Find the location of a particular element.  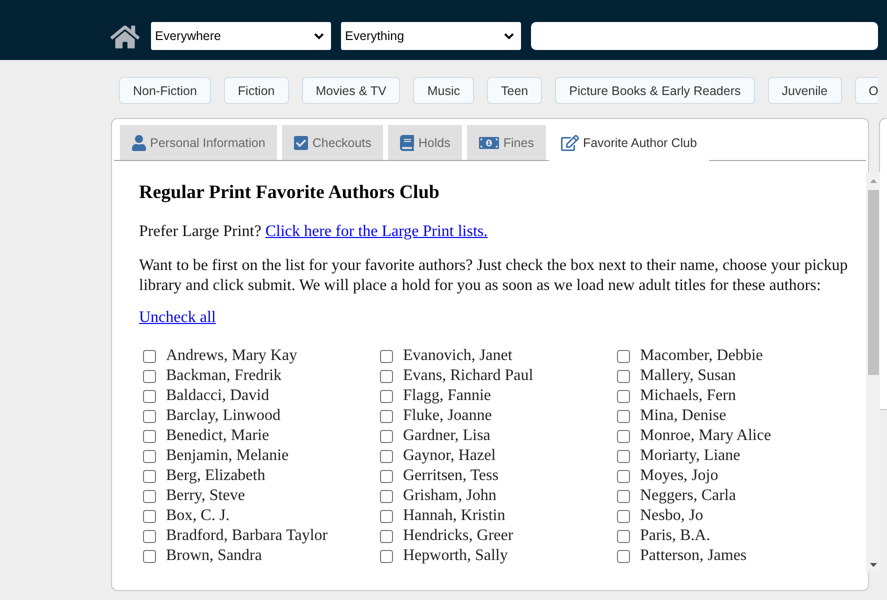

author-name: Baldacci, David is located at coordinates (218, 396).